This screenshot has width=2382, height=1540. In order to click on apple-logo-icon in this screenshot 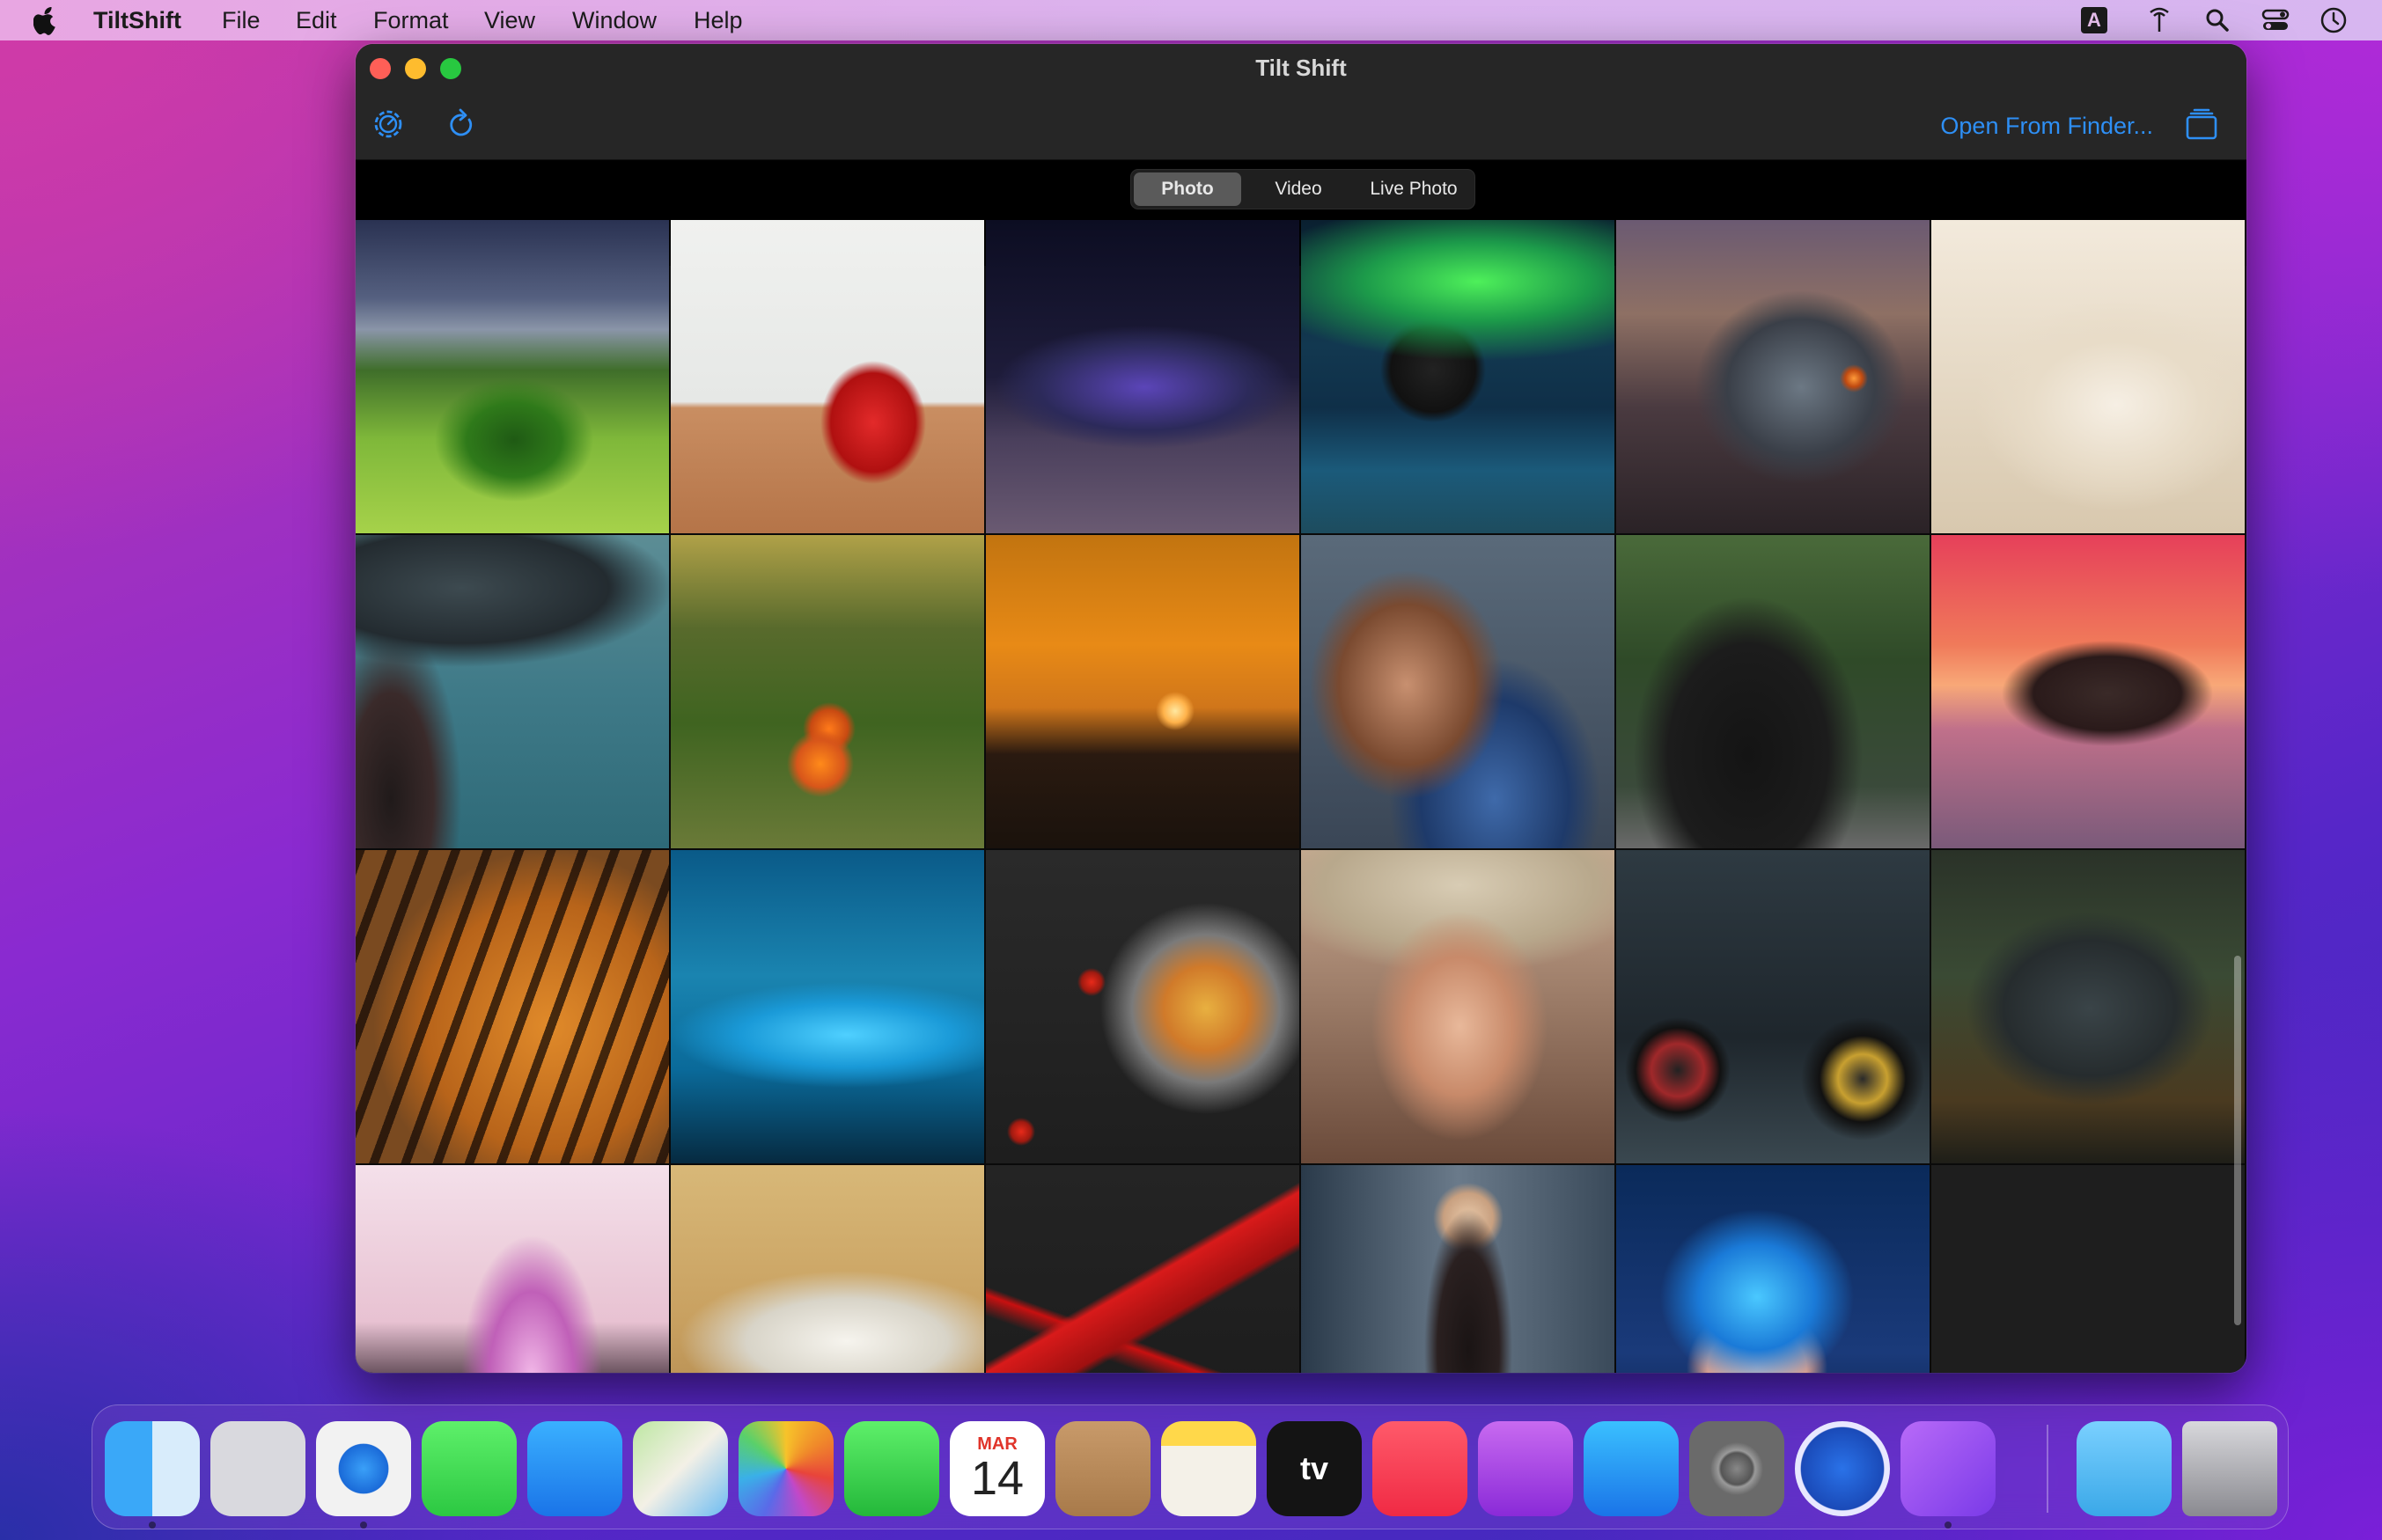, I will do `click(46, 20)`.